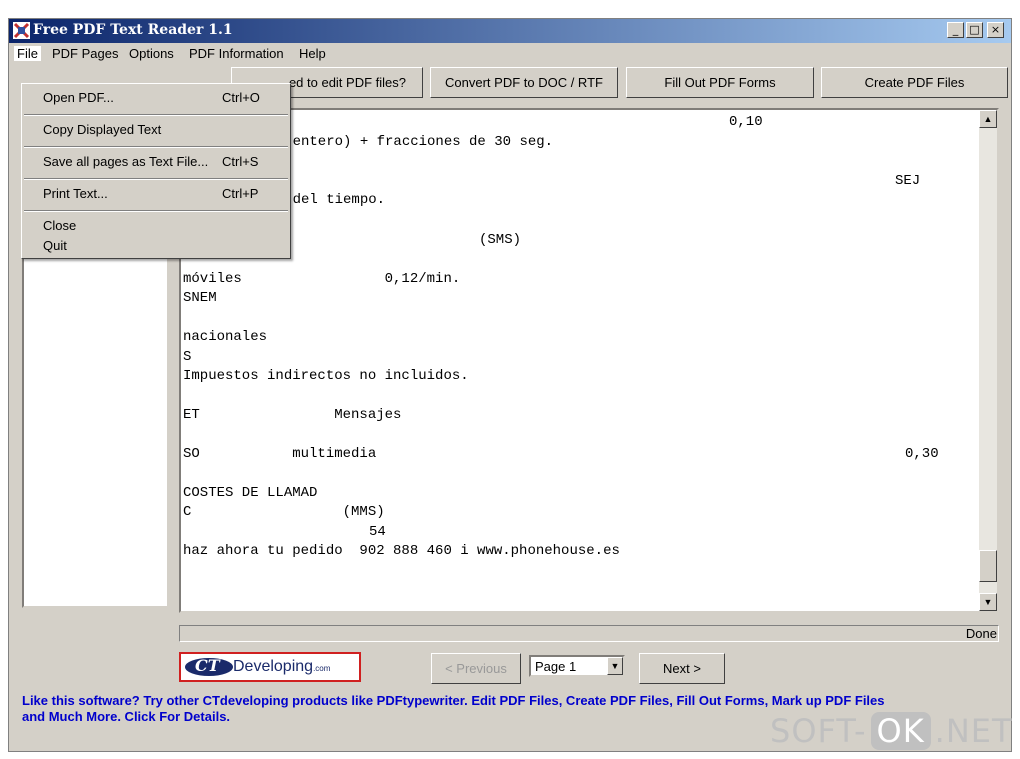 Image resolution: width=1020 pixels, height=759 pixels. Describe the element at coordinates (282, 666) in the screenshot. I see `logo-text: Developing.com` at that location.